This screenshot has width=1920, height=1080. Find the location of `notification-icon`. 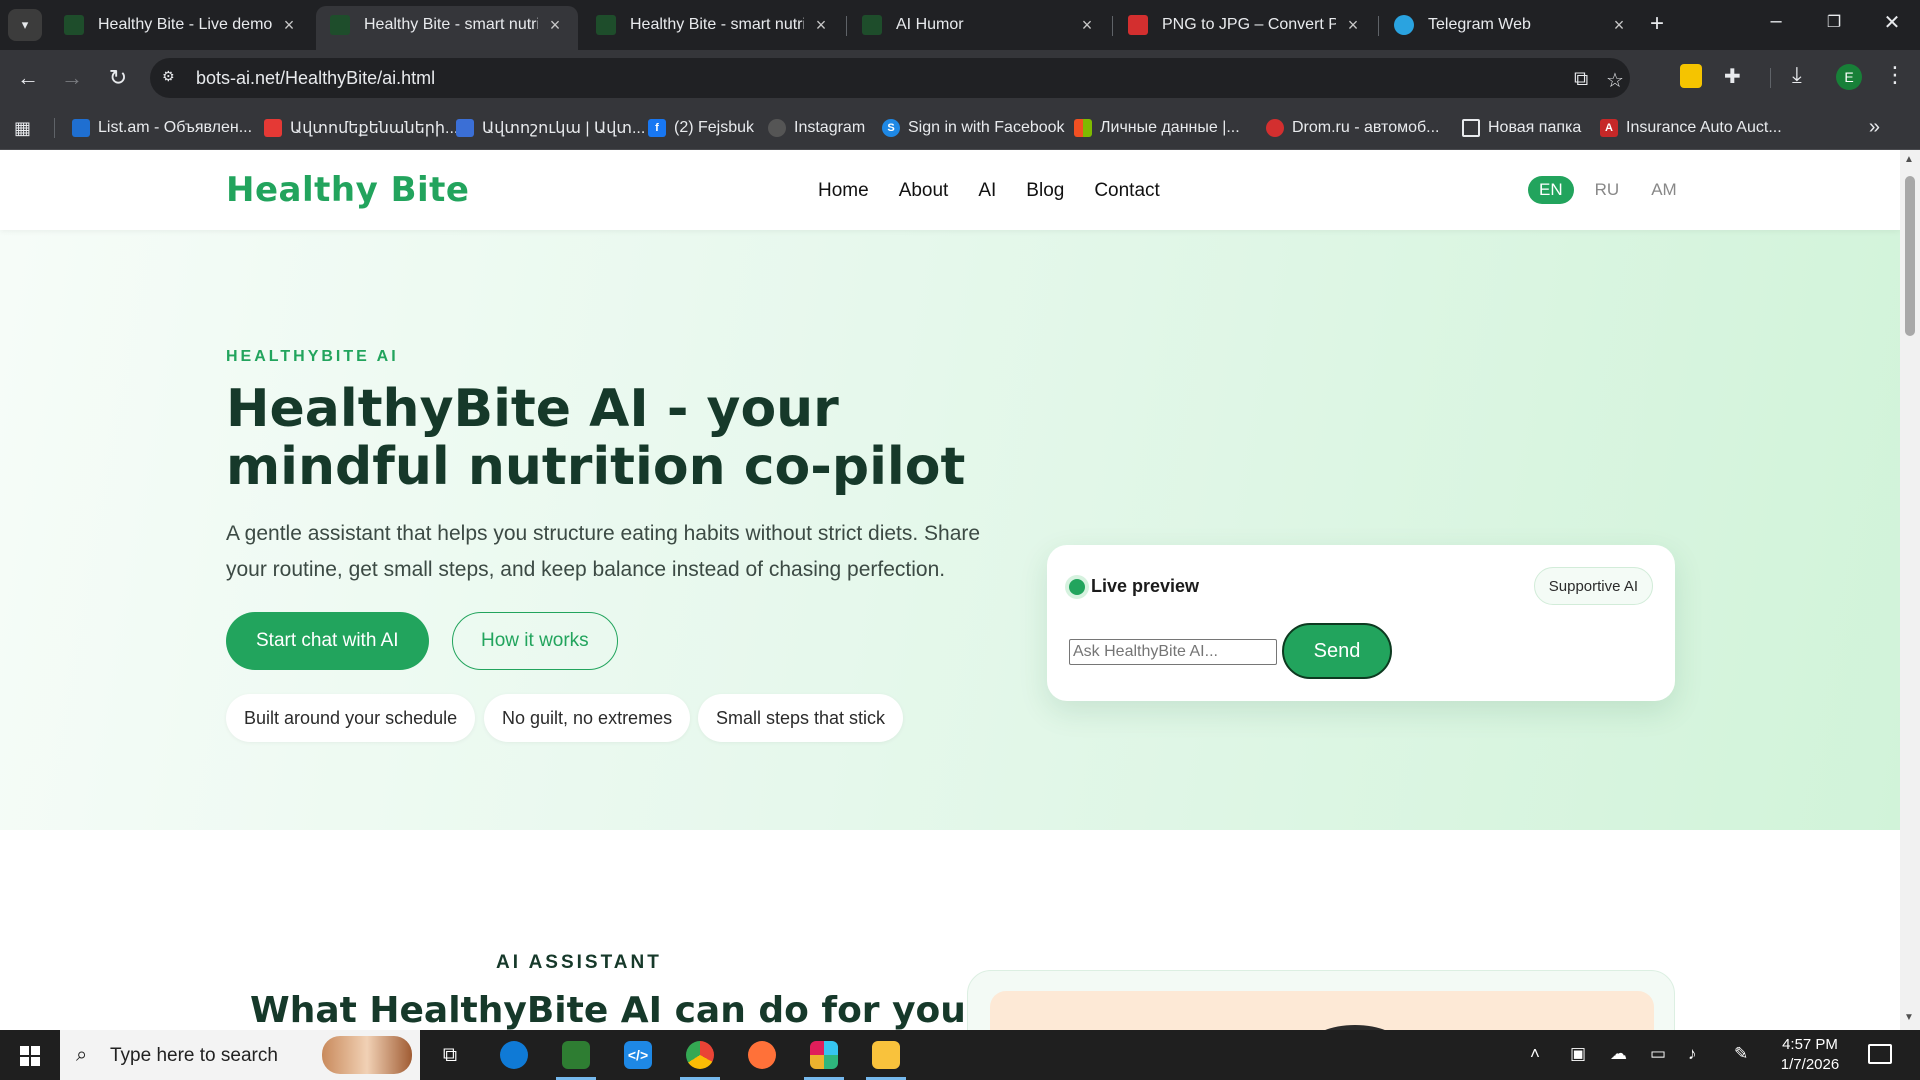

notification-icon is located at coordinates (1880, 1054).